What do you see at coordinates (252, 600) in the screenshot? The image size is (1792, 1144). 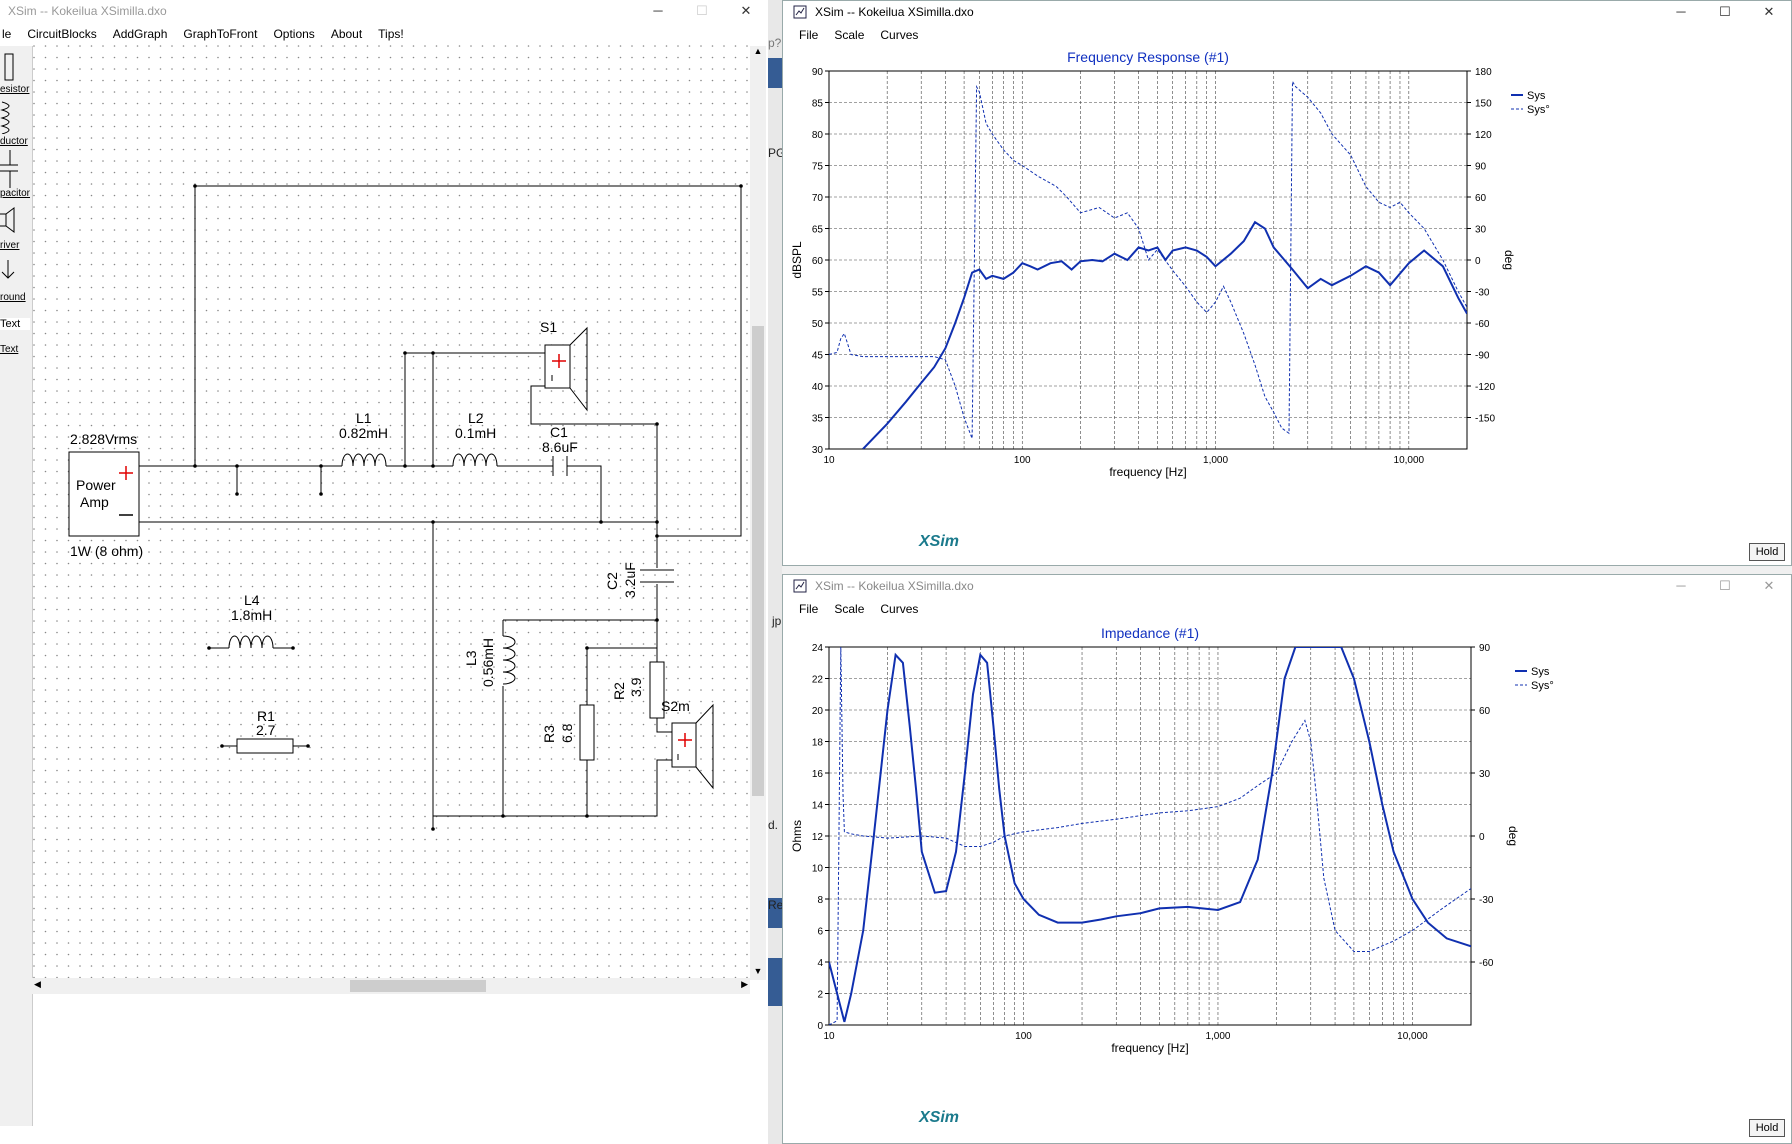 I see `L4-name: L4` at bounding box center [252, 600].